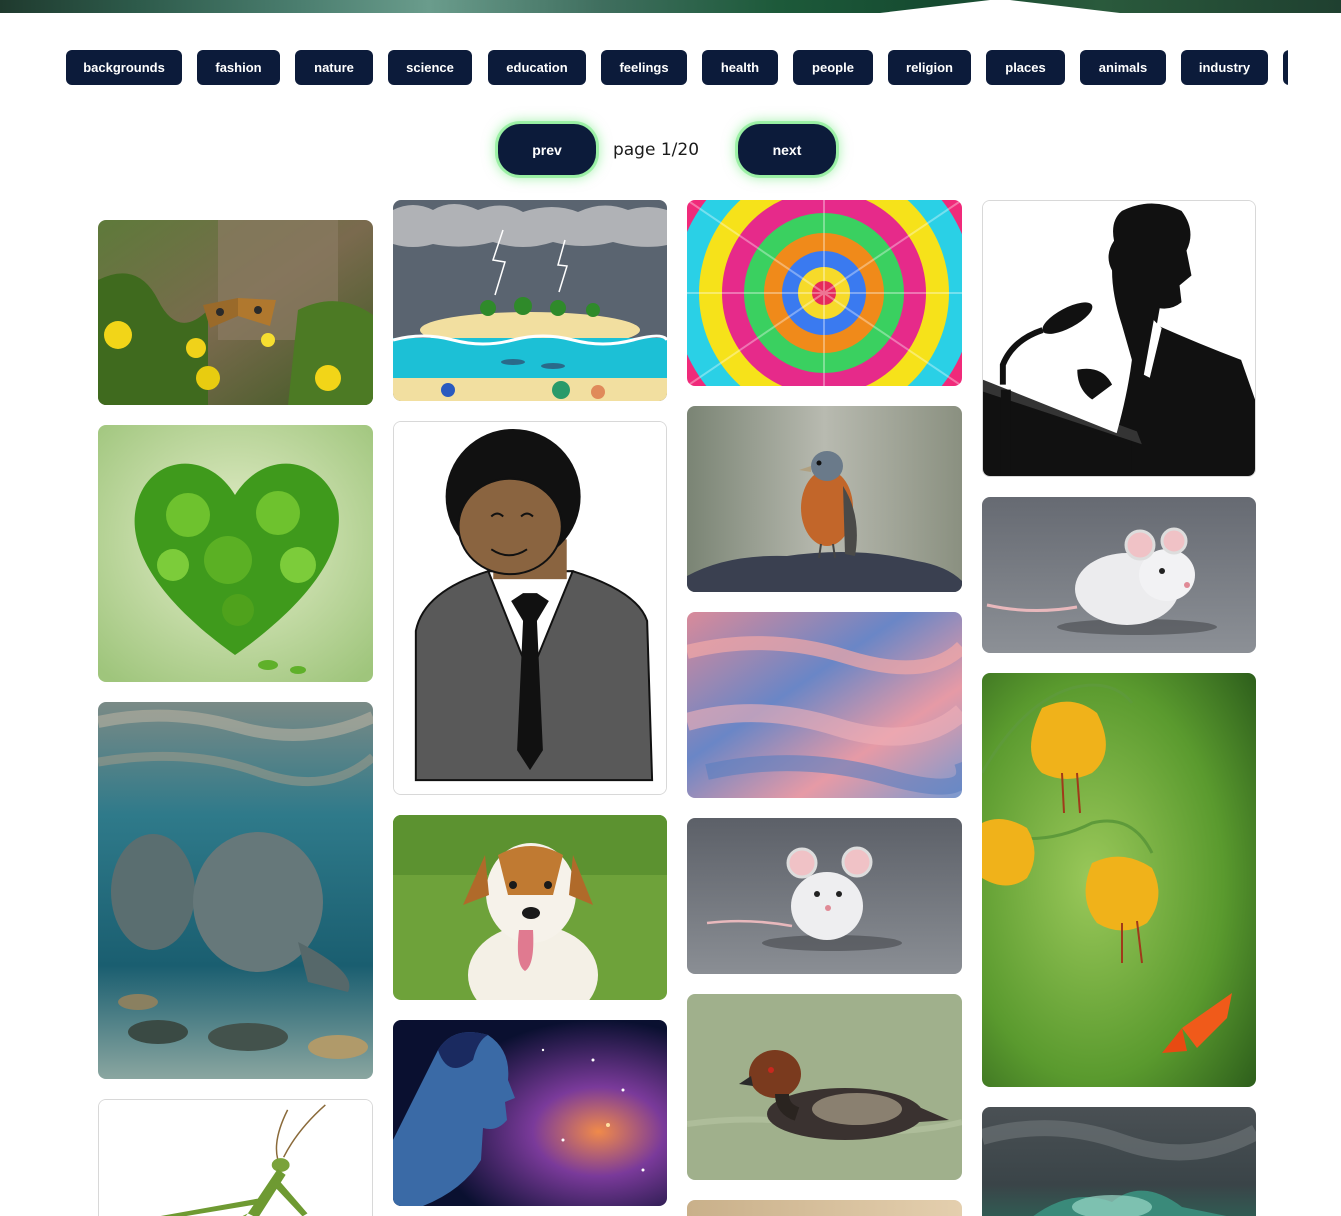 Image resolution: width=1341 pixels, height=1216 pixels. Describe the element at coordinates (1119, 575) in the screenshot. I see `white-rat-image` at that location.